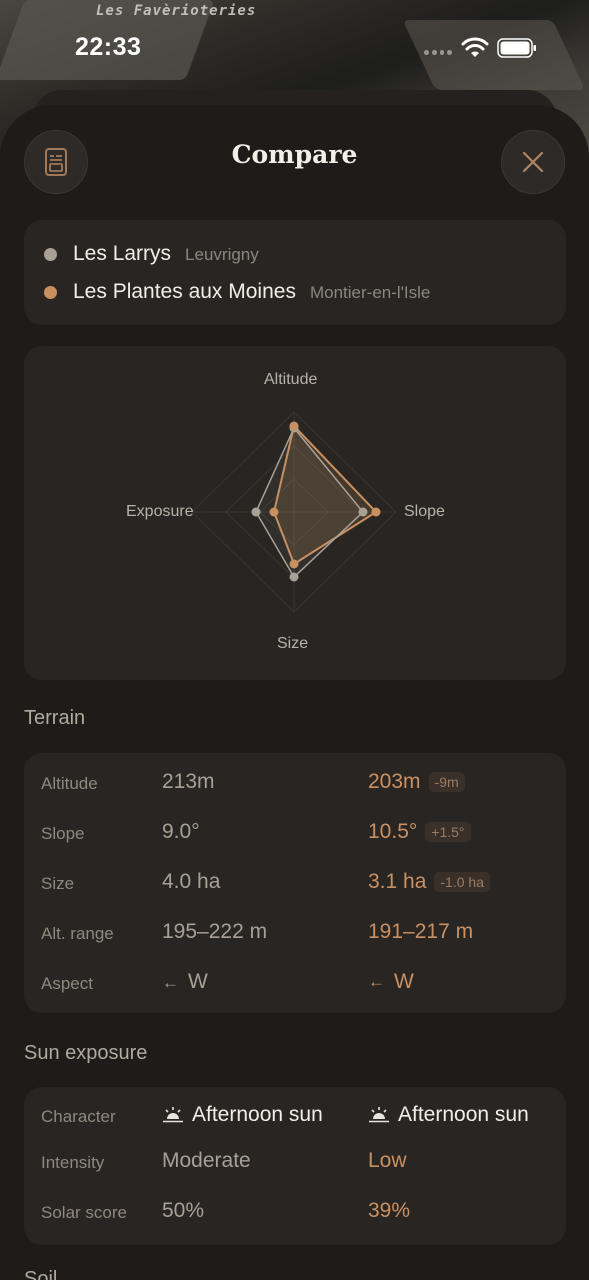 This screenshot has height=1280, width=589. Describe the element at coordinates (404, 981) in the screenshot. I see `parcel-b-value: W` at that location.